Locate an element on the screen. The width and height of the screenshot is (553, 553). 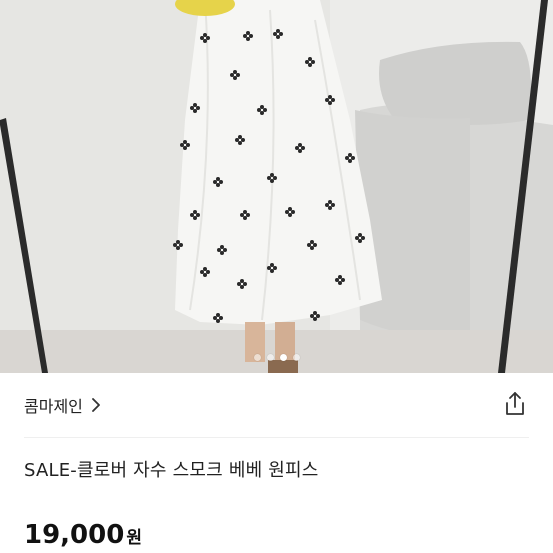
price-currency: 원 is located at coordinates (134, 538).